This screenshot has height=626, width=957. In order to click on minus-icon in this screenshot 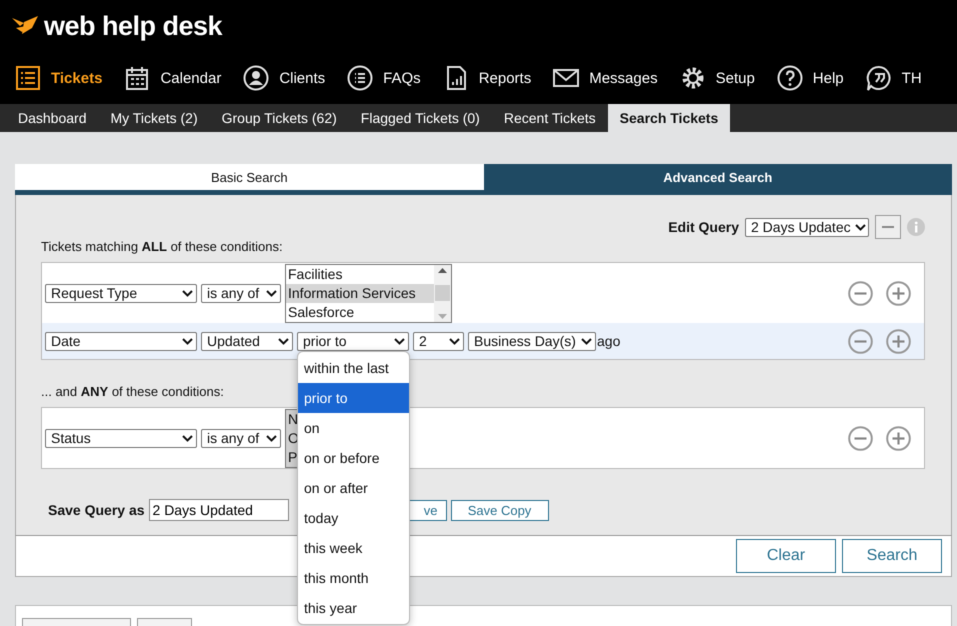, I will do `click(888, 227)`.